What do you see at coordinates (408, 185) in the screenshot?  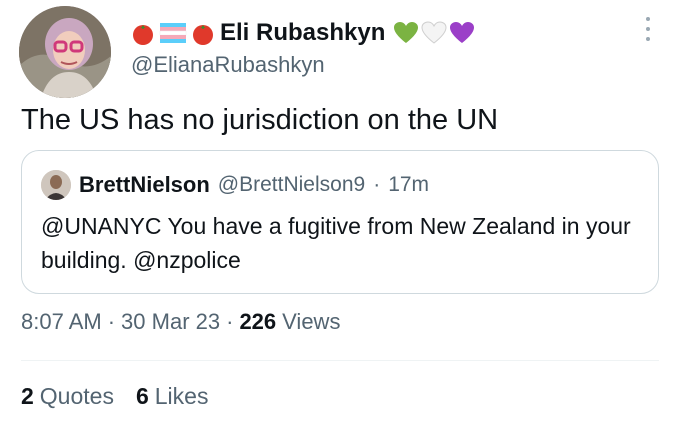 I see `quoted-timestamp: 17m` at bounding box center [408, 185].